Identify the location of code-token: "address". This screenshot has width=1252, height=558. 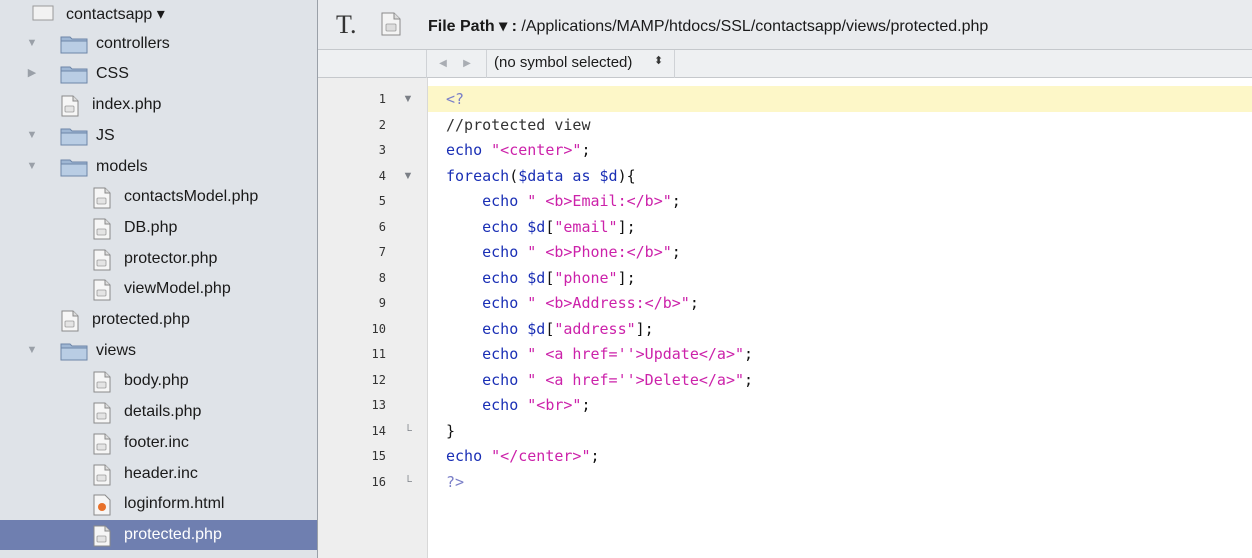
(595, 328).